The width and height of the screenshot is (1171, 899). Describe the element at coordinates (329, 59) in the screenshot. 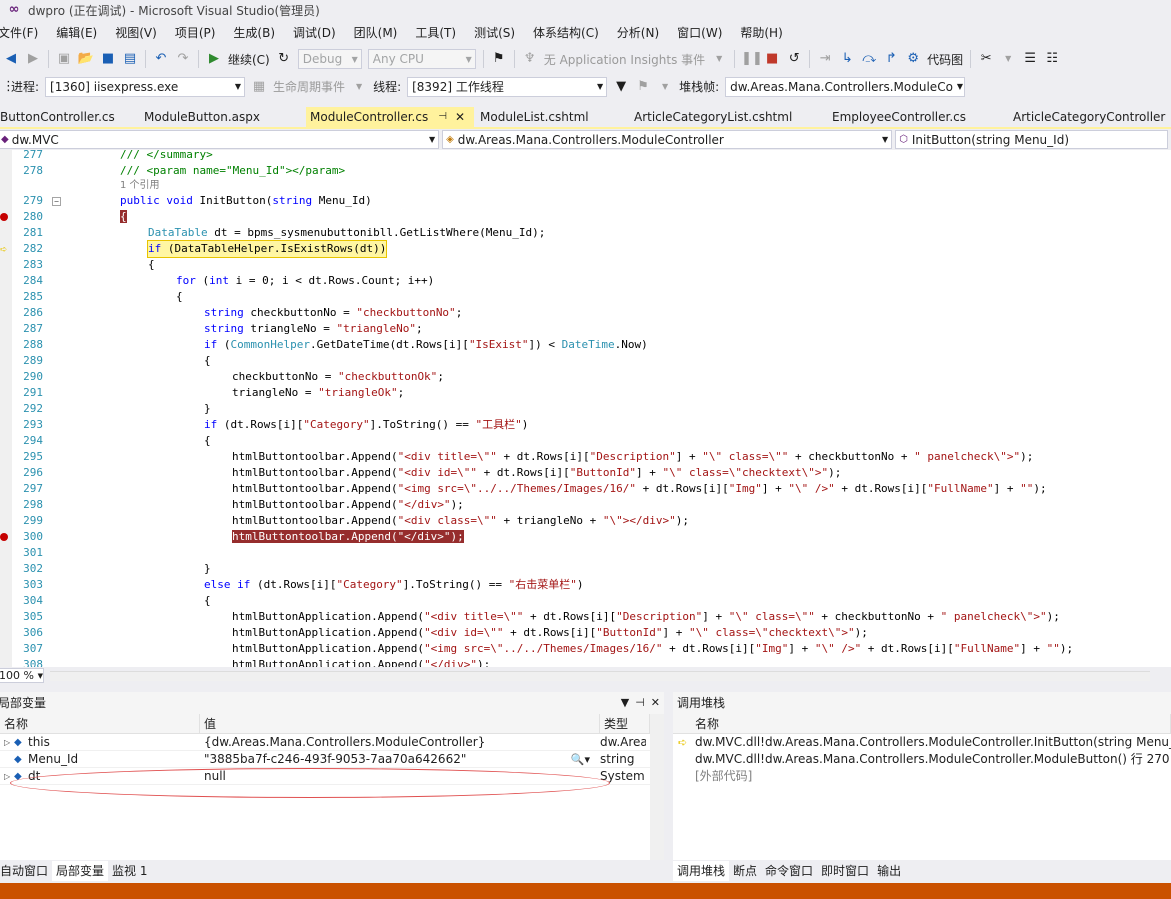

I see `solution-config-select: Debug ▼` at that location.